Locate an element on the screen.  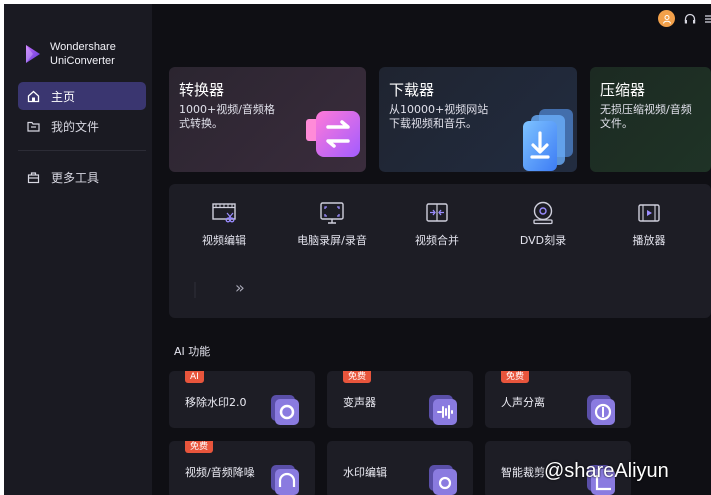
ai-card-vocal-separation: 免费 人声分离 is located at coordinates (558, 399).